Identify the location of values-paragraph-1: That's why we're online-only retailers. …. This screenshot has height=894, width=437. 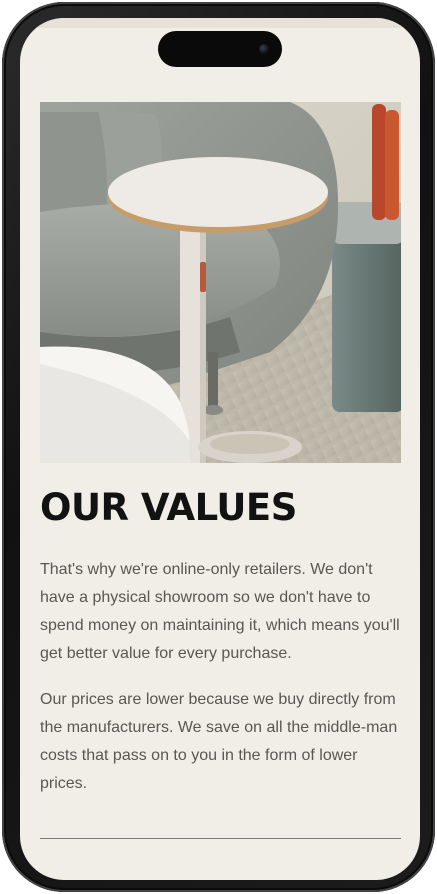
(220, 611).